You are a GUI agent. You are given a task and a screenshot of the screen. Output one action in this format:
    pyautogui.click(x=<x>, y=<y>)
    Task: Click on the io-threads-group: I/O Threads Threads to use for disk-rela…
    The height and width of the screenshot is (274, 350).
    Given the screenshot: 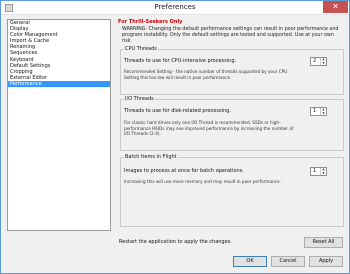 What is the action you would take?
    pyautogui.click(x=232, y=123)
    